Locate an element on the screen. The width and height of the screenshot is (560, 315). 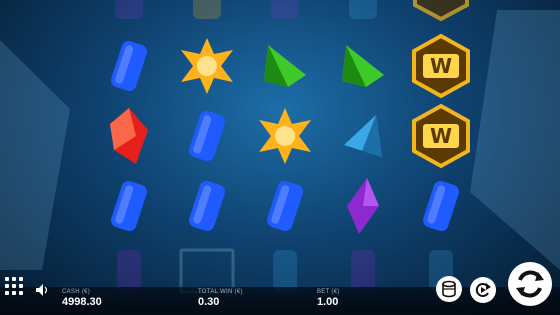
bet-display: BET (€) 1.00 is located at coordinates (328, 298).